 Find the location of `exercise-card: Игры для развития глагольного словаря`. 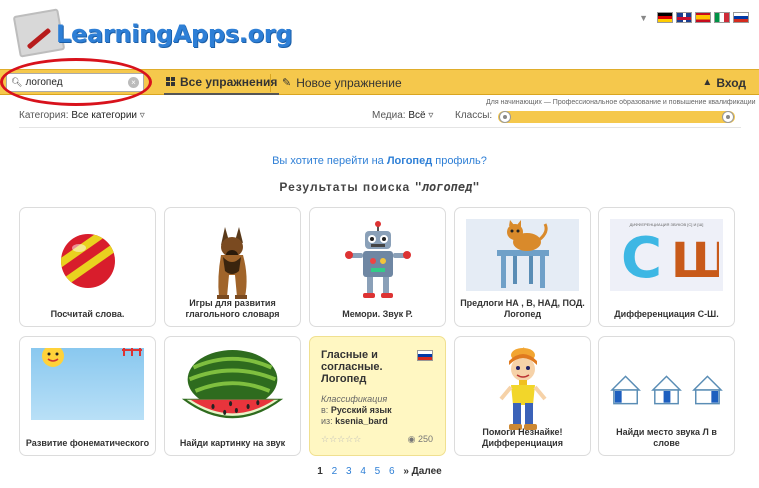

exercise-card: Игры для развития глагольного словаря is located at coordinates (232, 267).